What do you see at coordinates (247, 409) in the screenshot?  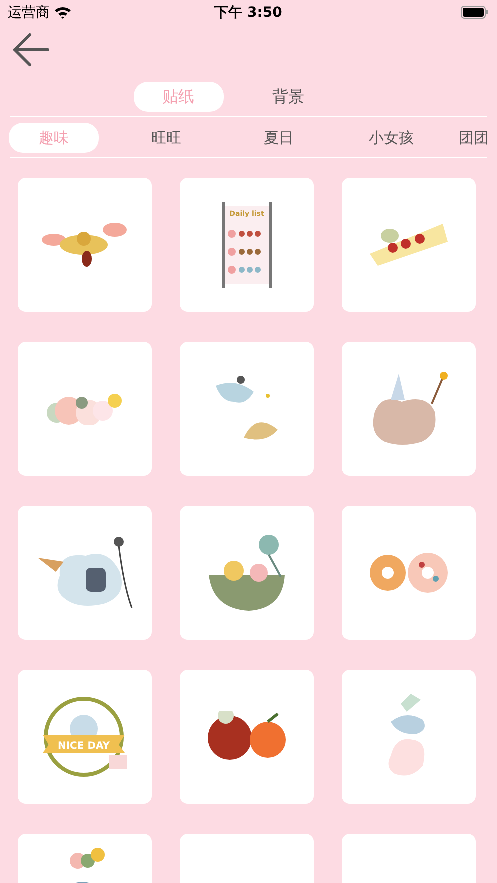 I see `sticker-drawing` at bounding box center [247, 409].